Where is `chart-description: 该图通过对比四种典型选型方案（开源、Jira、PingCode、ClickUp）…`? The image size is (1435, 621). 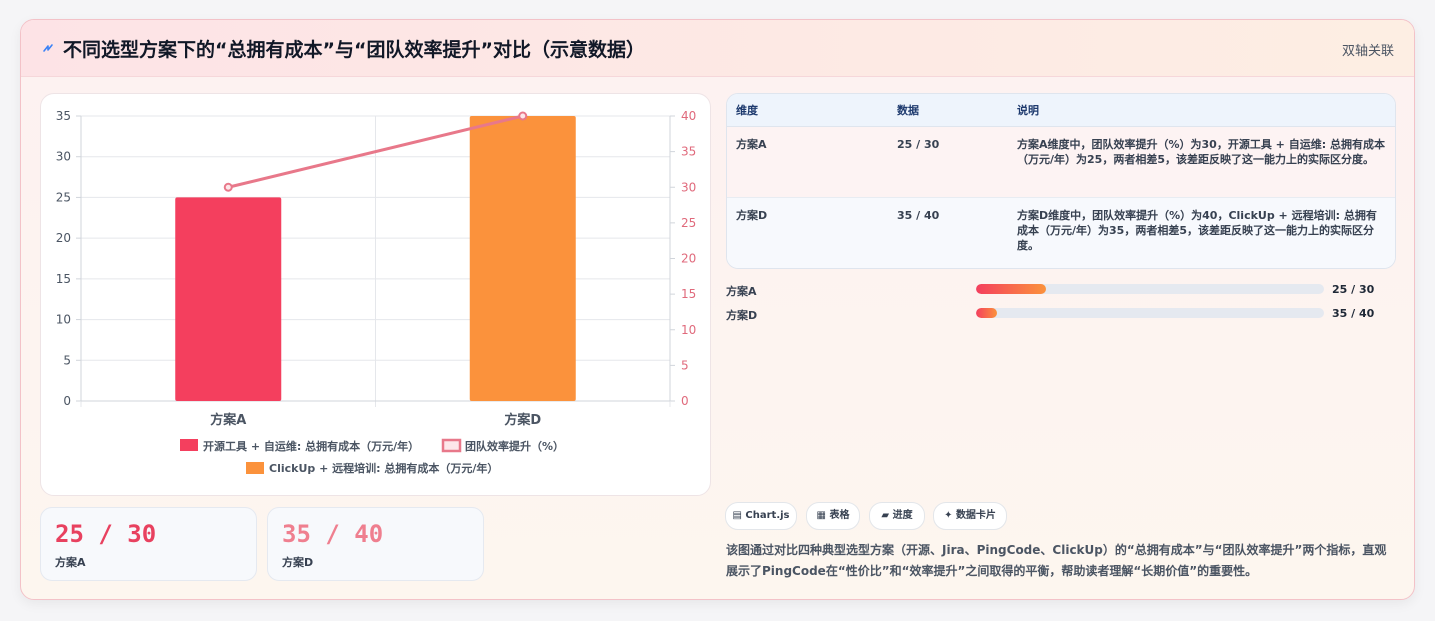 chart-description: 该图通过对比四种典型选型方案（开源、Jira、PingCode、ClickUp）… is located at coordinates (1056, 560).